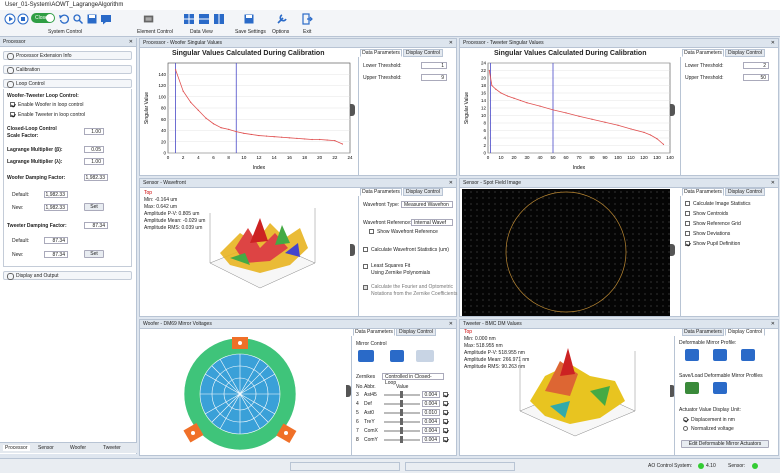 The height and width of the screenshot is (473, 780). I want to click on reset-icon, so click(64, 19).